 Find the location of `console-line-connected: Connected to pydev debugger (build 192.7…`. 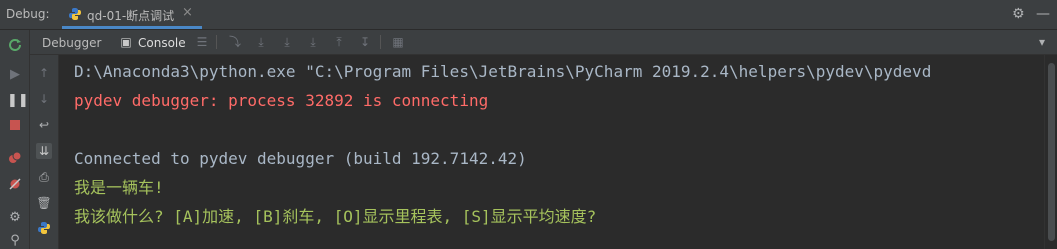

console-line-connected: Connected to pydev debugger (build 192.7… is located at coordinates (300, 158).